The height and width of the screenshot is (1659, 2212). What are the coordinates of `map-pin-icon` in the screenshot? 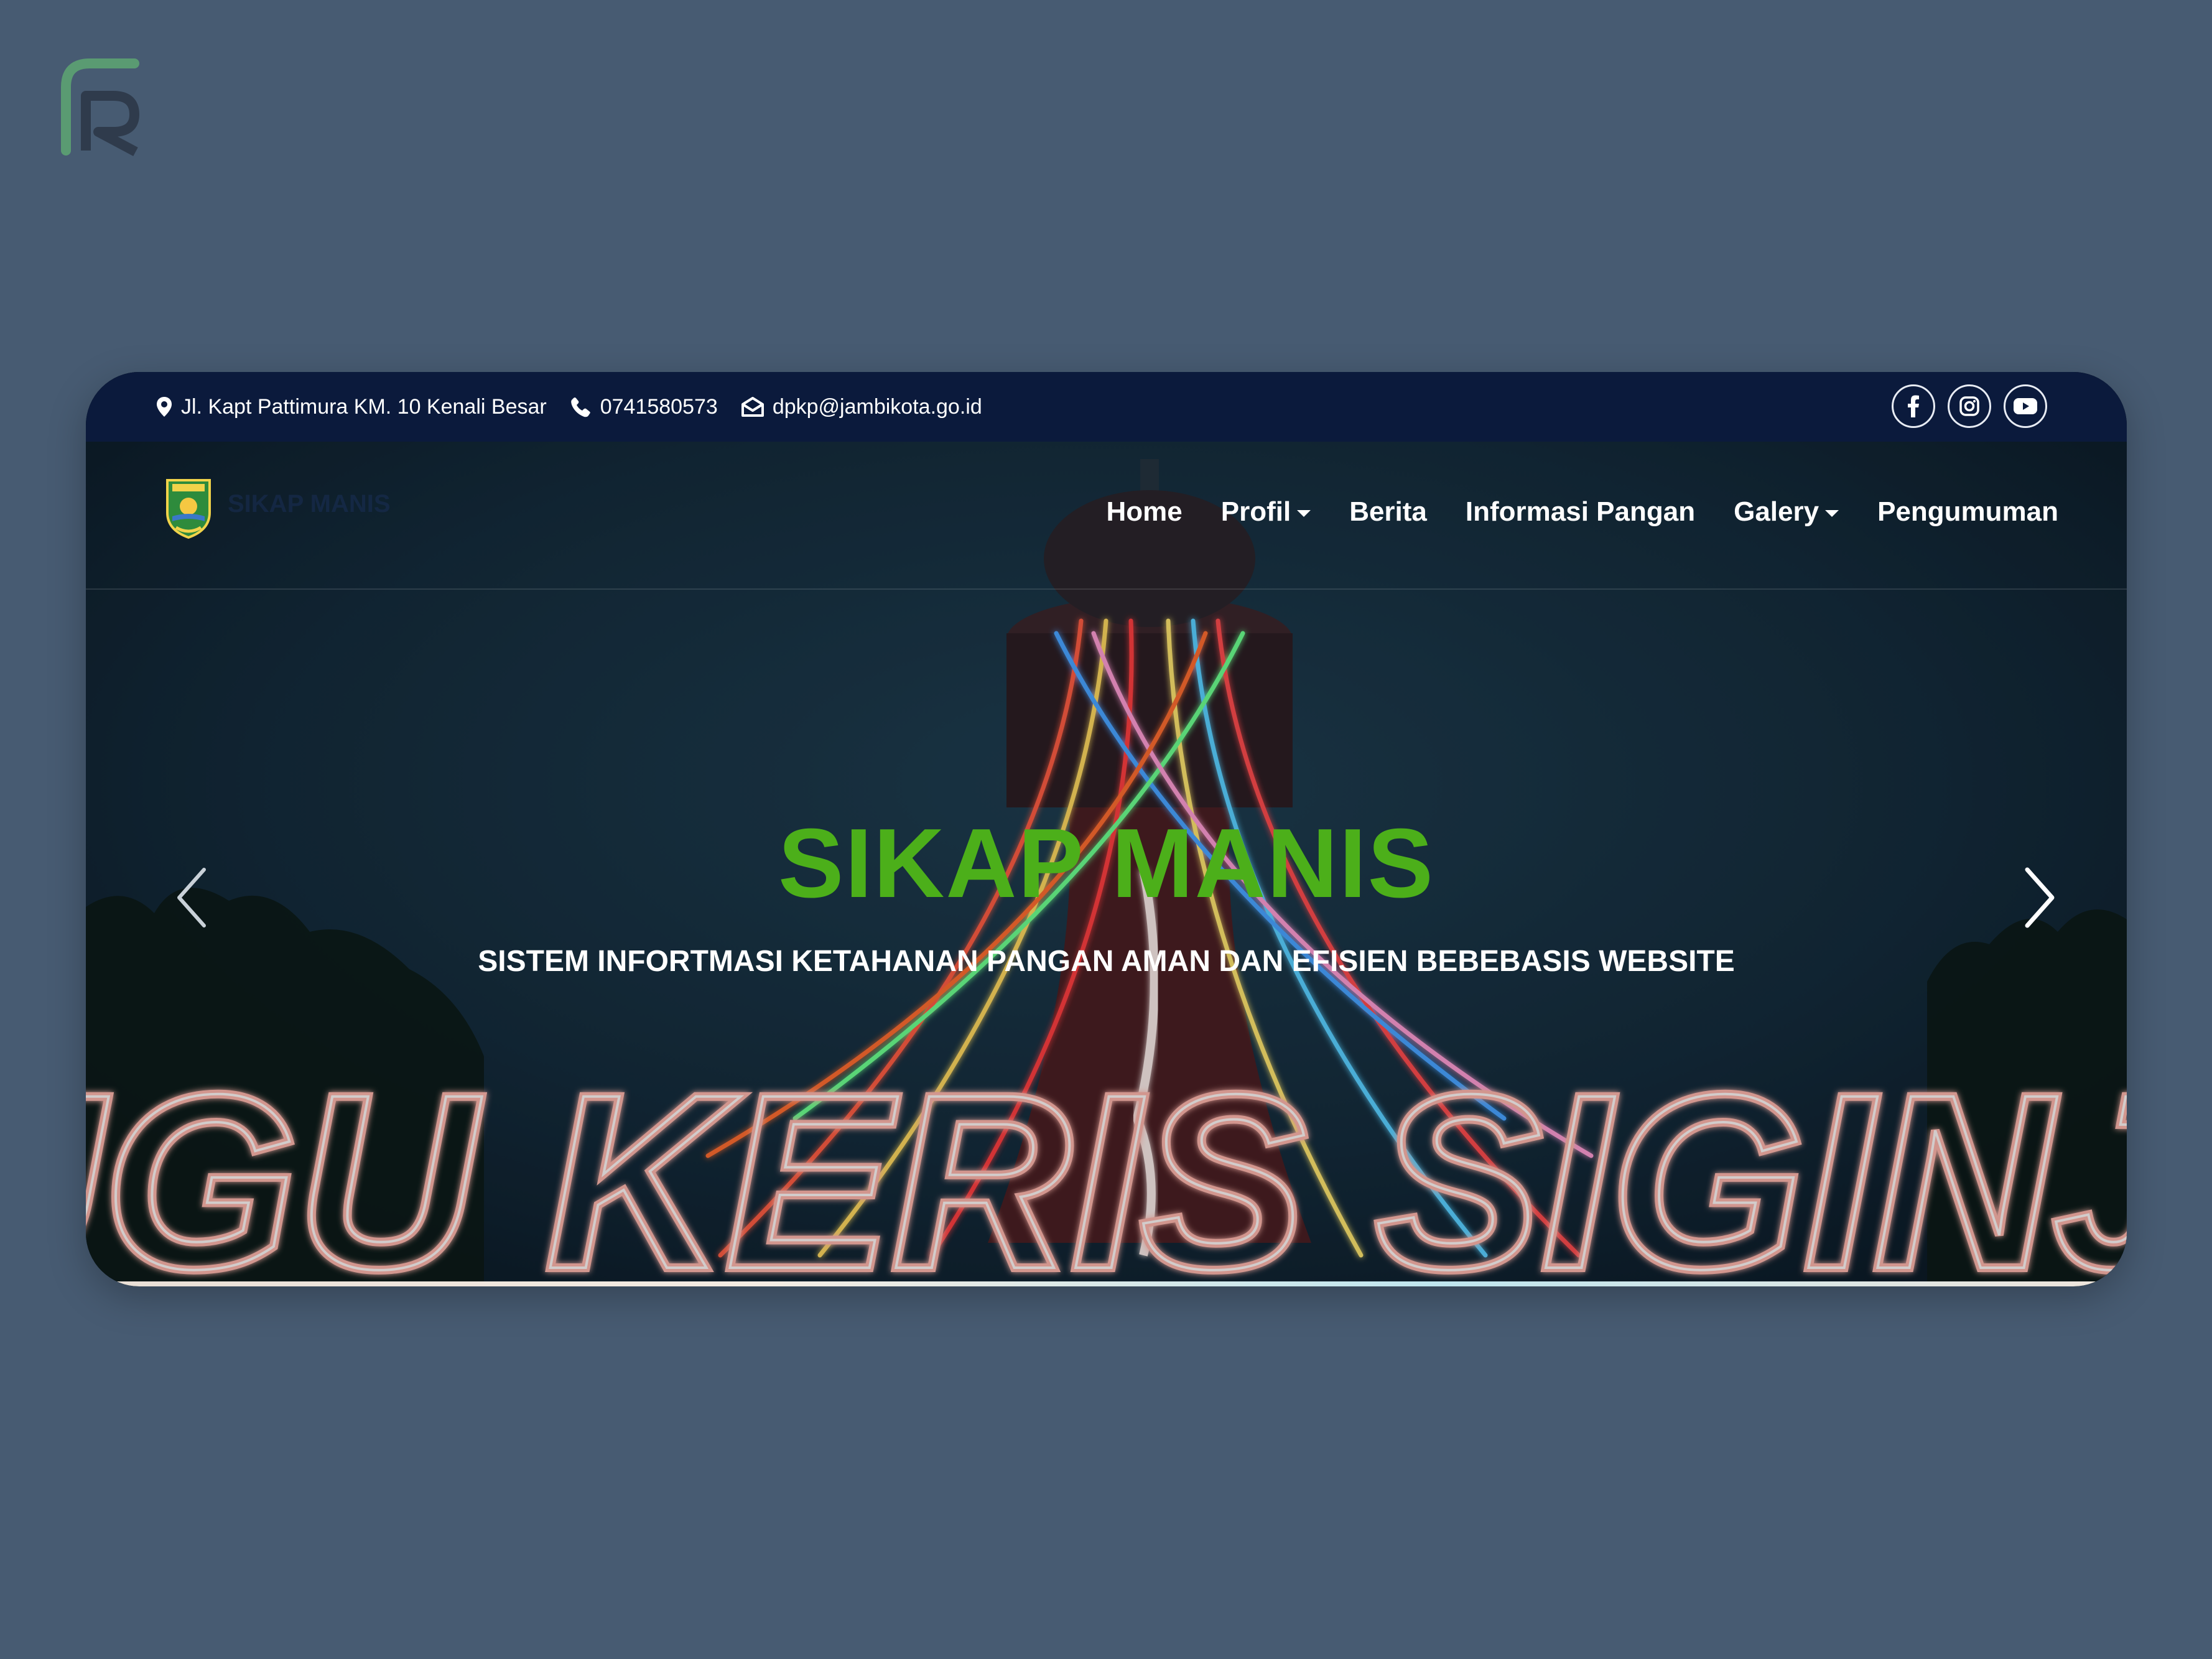 It's located at (164, 407).